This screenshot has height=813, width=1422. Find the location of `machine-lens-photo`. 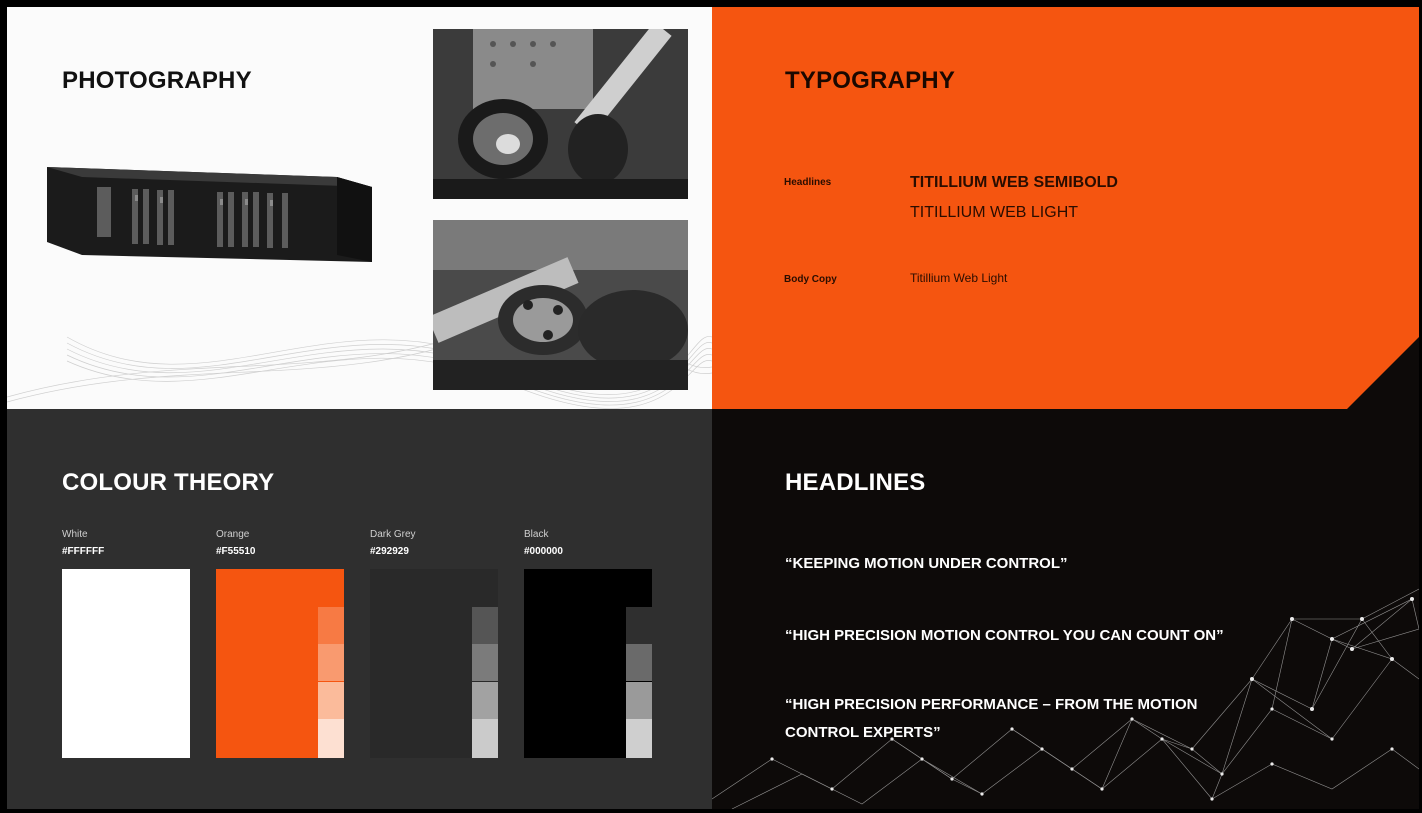

machine-lens-photo is located at coordinates (560, 114).